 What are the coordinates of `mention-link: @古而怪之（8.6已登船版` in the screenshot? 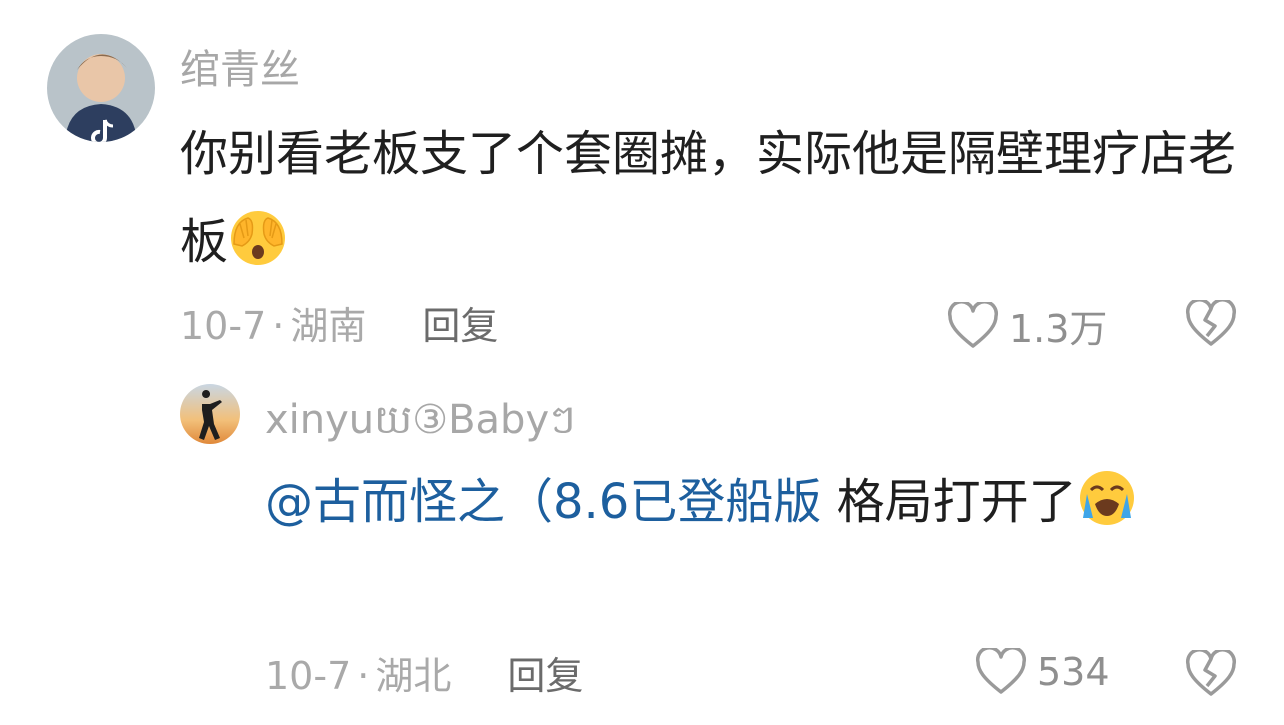 It's located at (543, 502).